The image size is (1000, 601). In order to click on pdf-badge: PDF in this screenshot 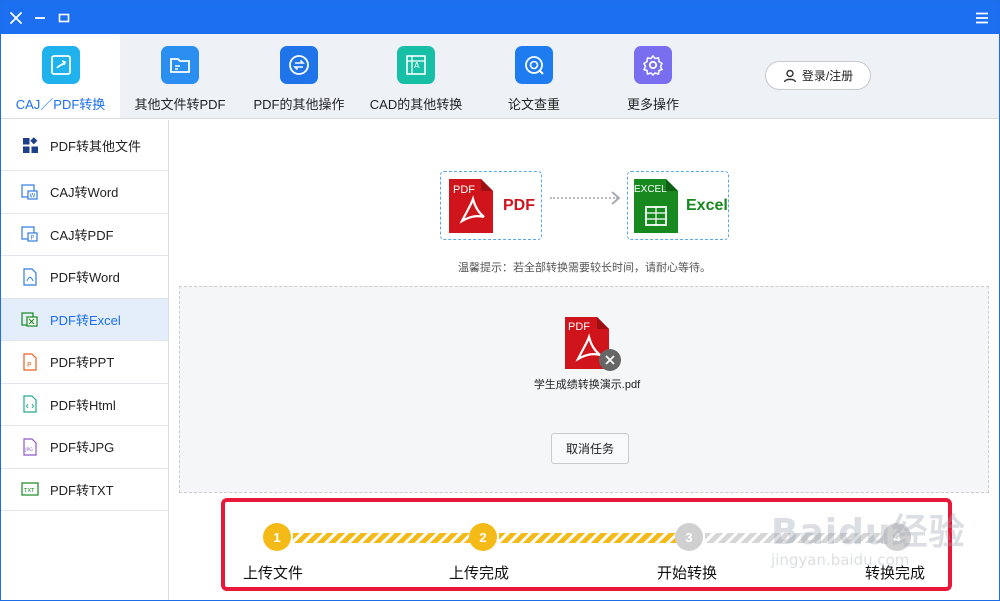, I will do `click(464, 190)`.